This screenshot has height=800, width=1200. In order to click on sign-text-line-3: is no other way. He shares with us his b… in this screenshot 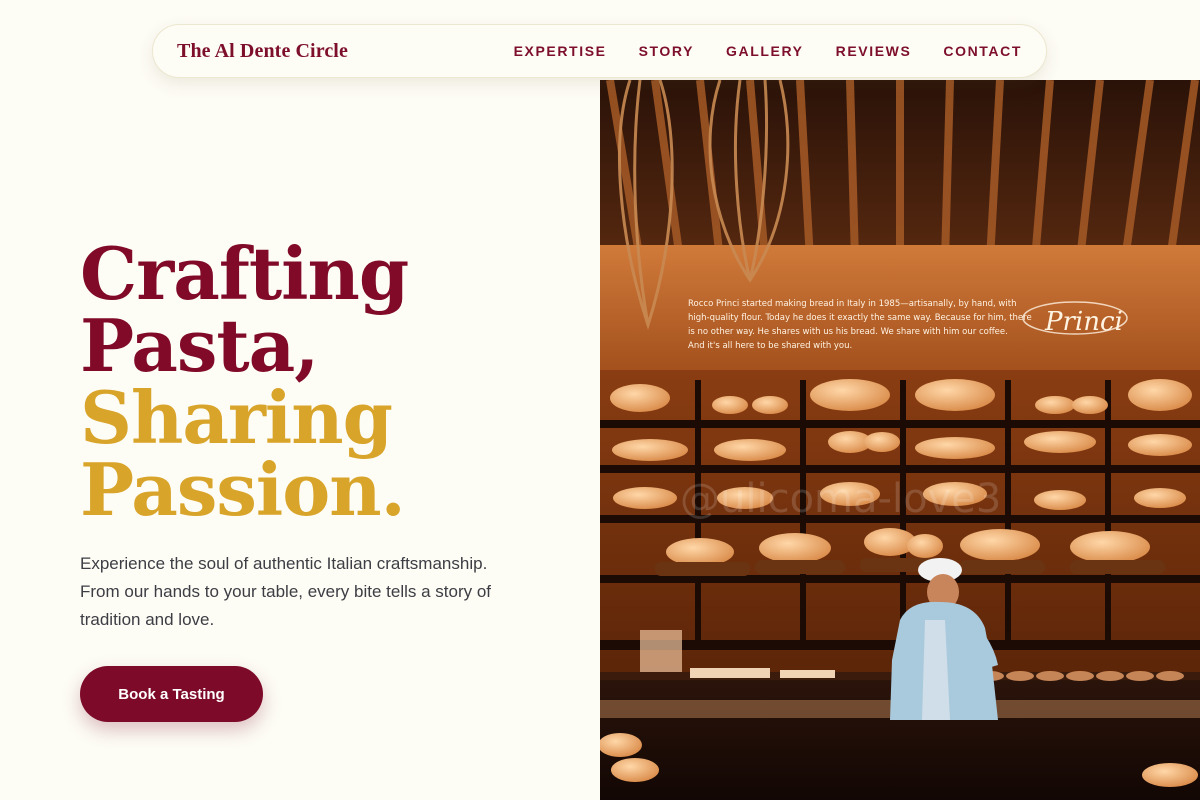, I will do `click(848, 332)`.